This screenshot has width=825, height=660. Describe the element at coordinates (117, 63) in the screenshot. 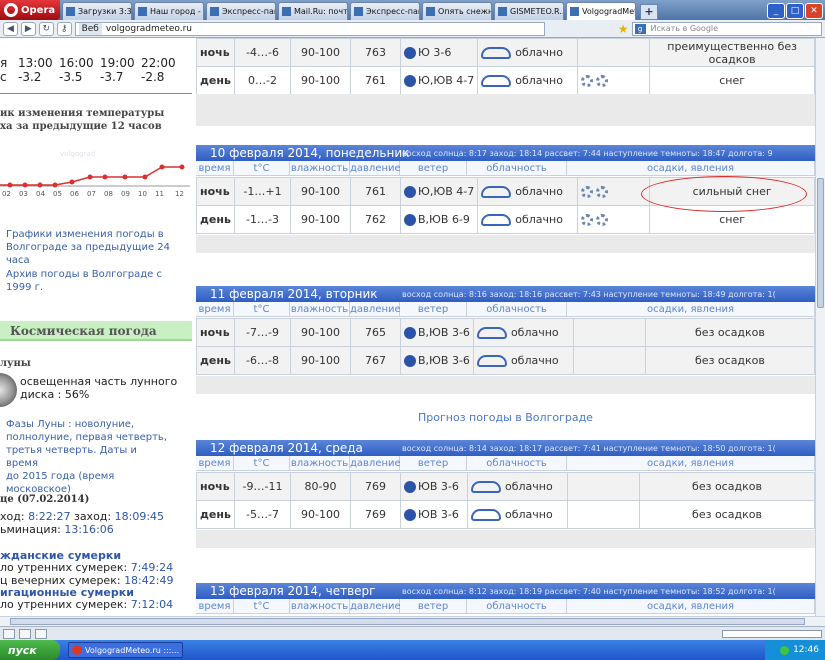

I see `mini-time: 19:00` at that location.